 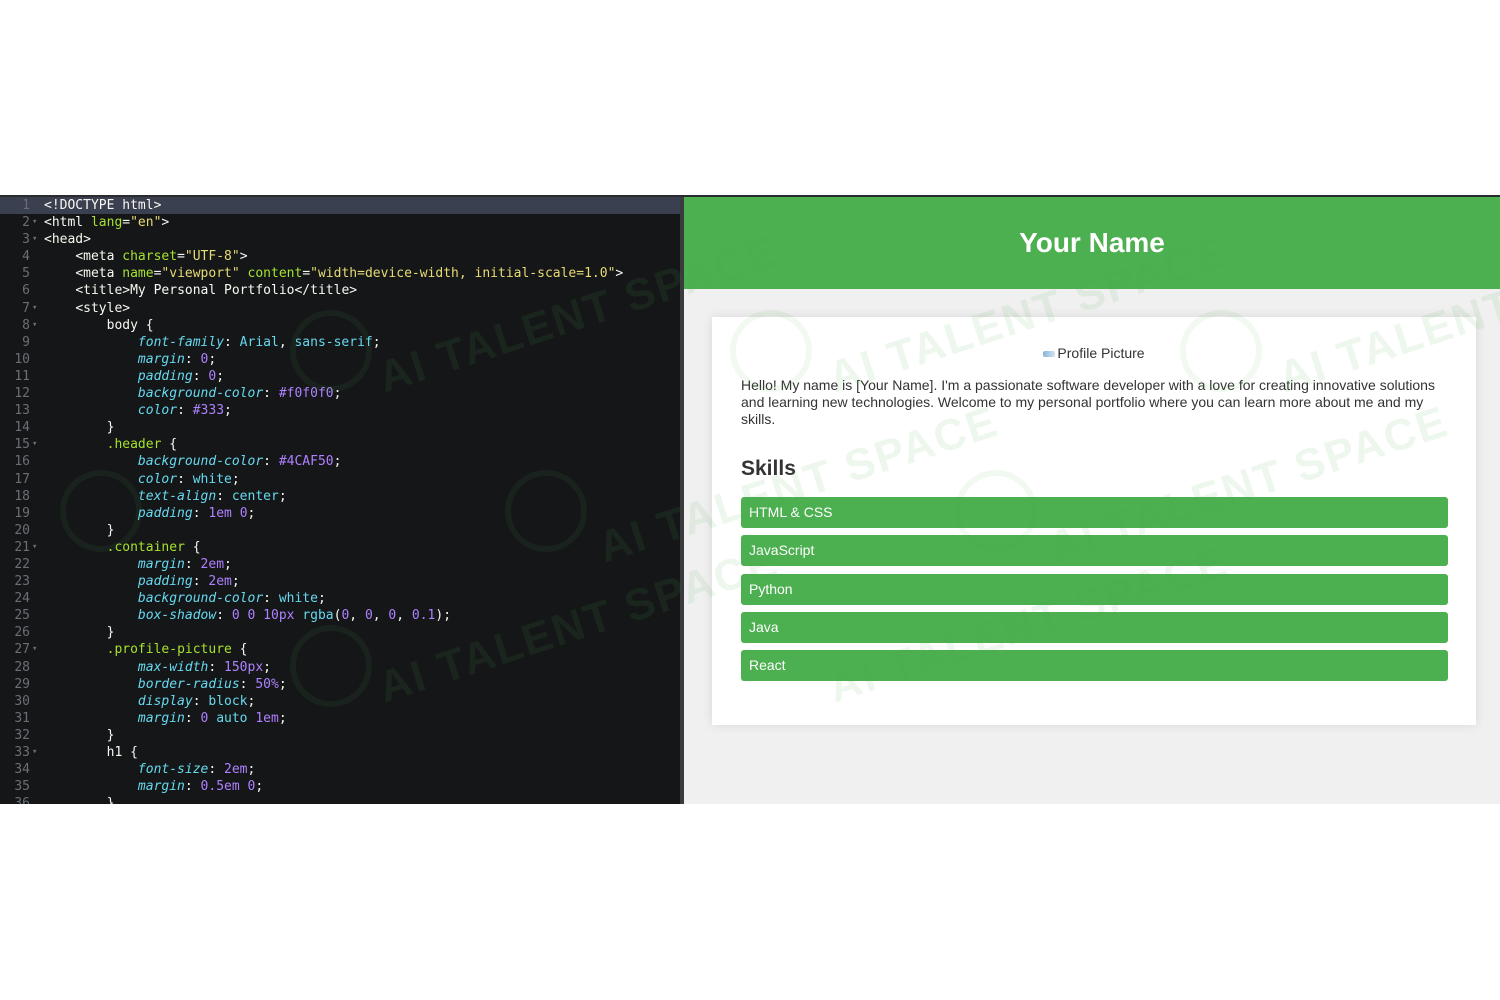 I want to click on line-number: 32, so click(x=22, y=735).